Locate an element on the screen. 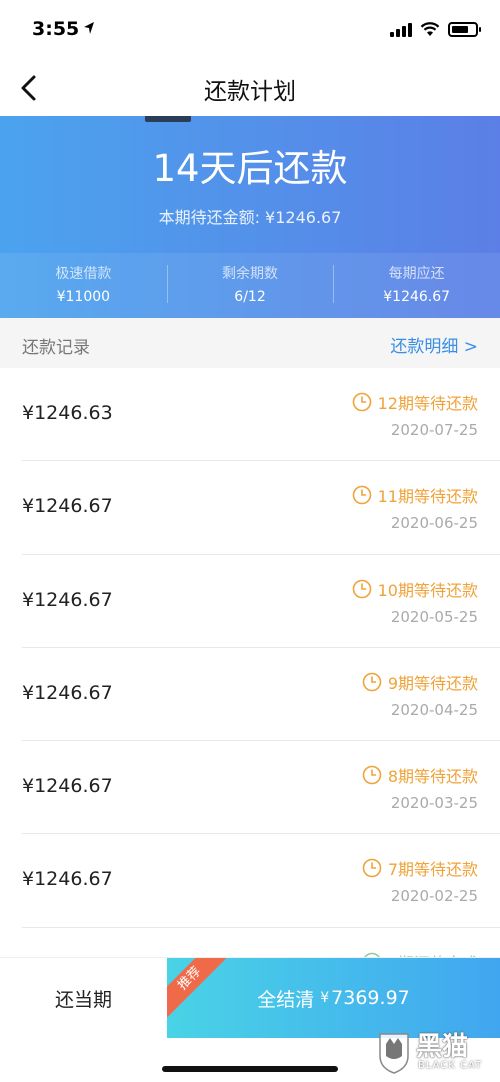 This screenshot has height=1082, width=500. pay-all-amount: 7369.97 is located at coordinates (370, 998).